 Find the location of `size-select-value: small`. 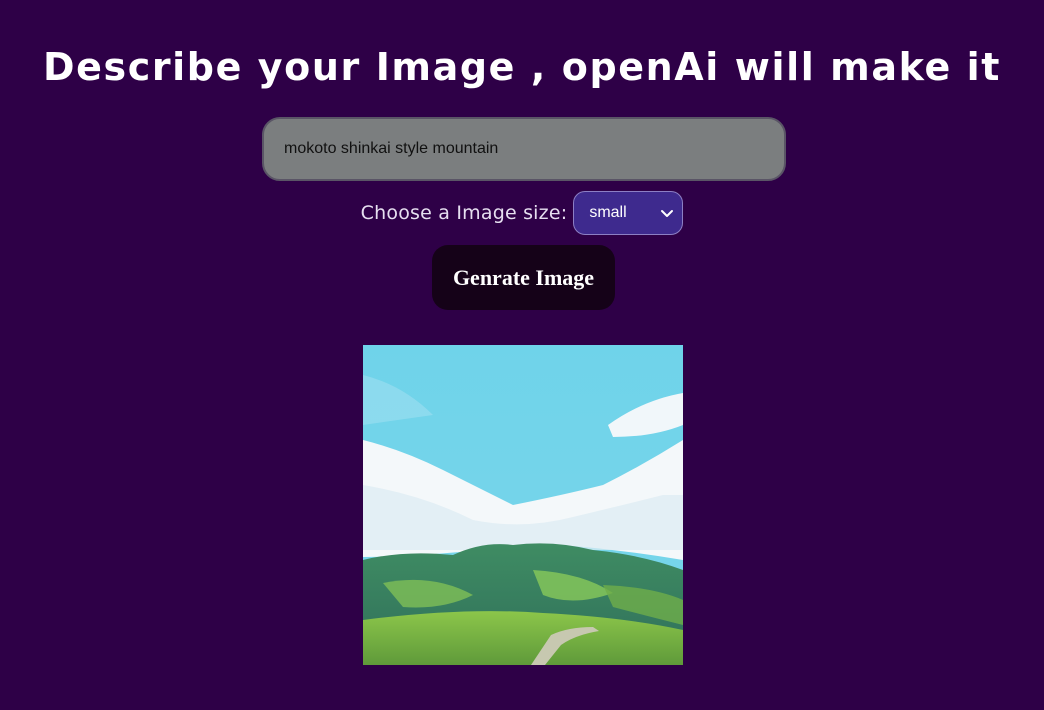

size-select-value: small is located at coordinates (608, 212).